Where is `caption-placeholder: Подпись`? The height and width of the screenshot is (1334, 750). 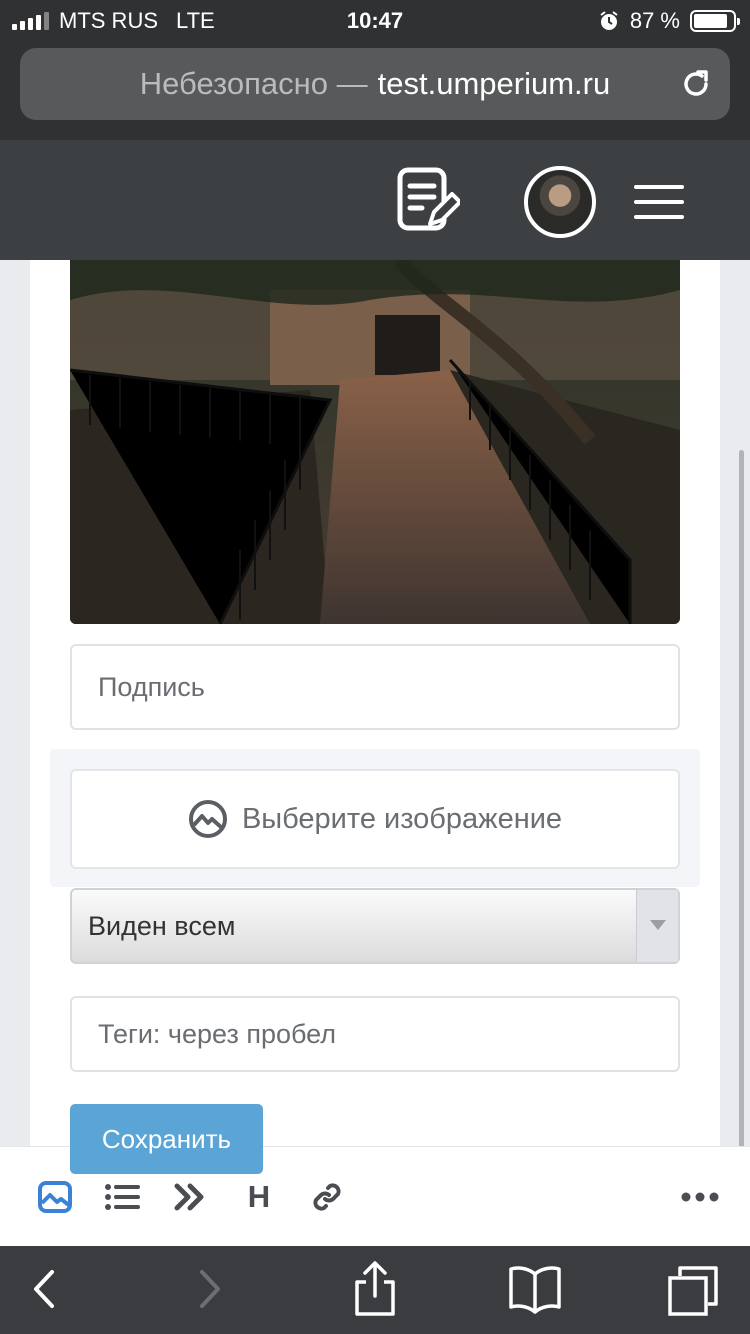
caption-placeholder: Подпись is located at coordinates (151, 686).